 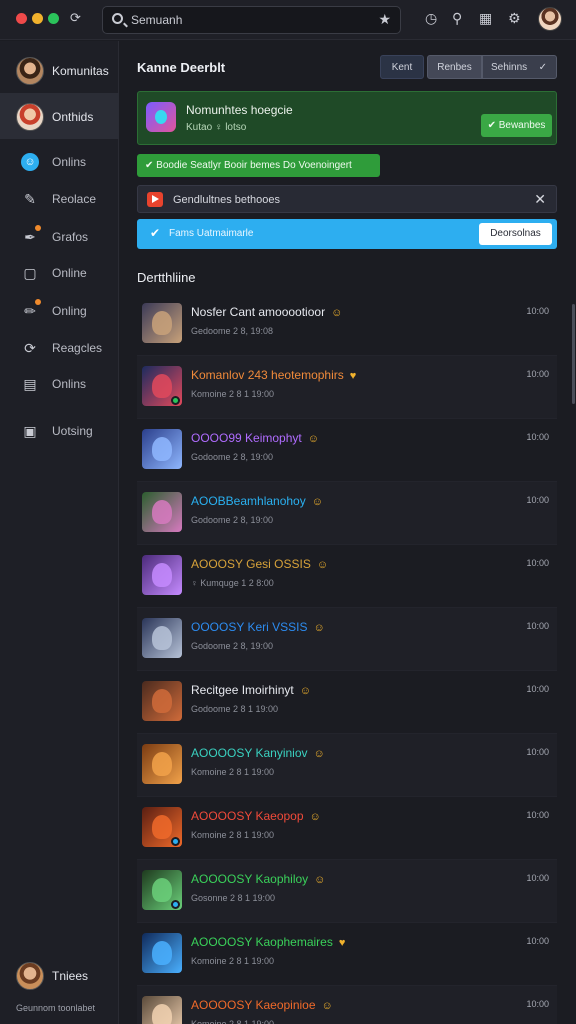 I want to click on segment-renbes: Renbes, so click(x=454, y=67).